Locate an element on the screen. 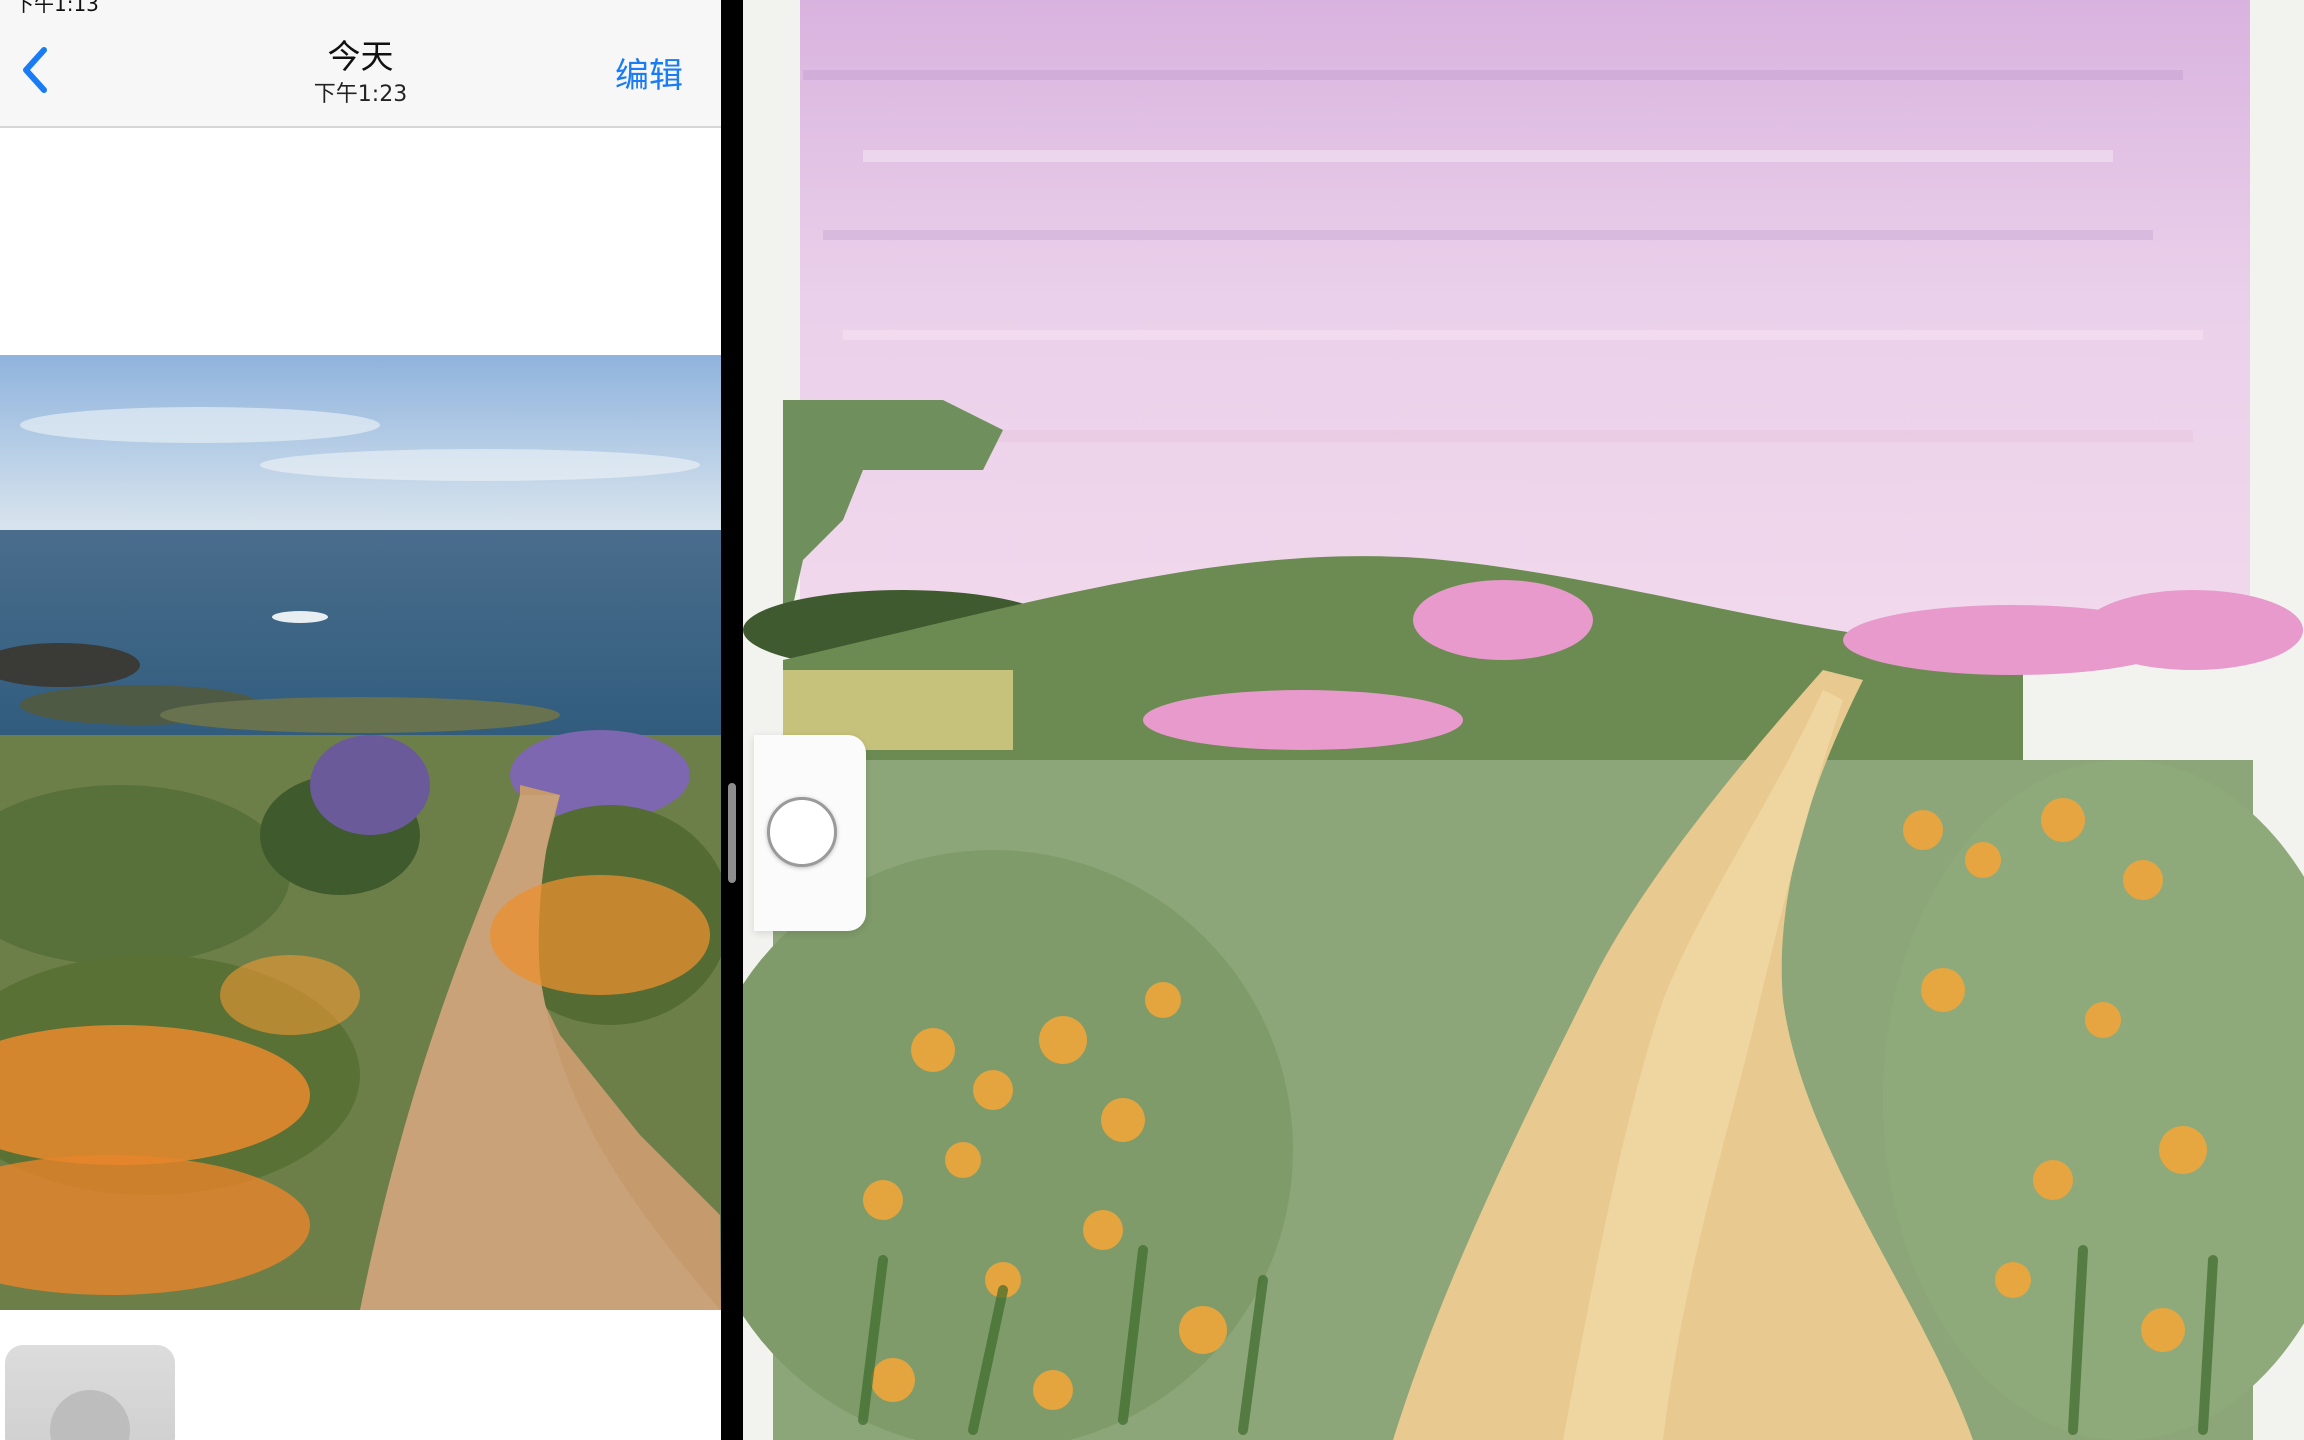 The width and height of the screenshot is (2304, 1440). floating-thumbnail is located at coordinates (90, 1392).